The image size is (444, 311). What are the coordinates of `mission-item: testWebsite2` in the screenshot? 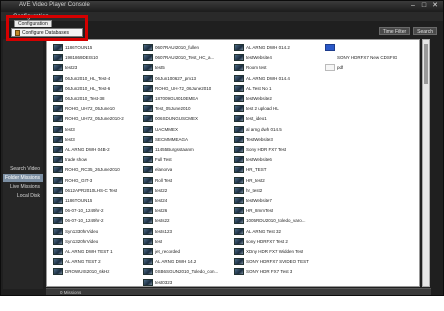 It's located at (279, 98).